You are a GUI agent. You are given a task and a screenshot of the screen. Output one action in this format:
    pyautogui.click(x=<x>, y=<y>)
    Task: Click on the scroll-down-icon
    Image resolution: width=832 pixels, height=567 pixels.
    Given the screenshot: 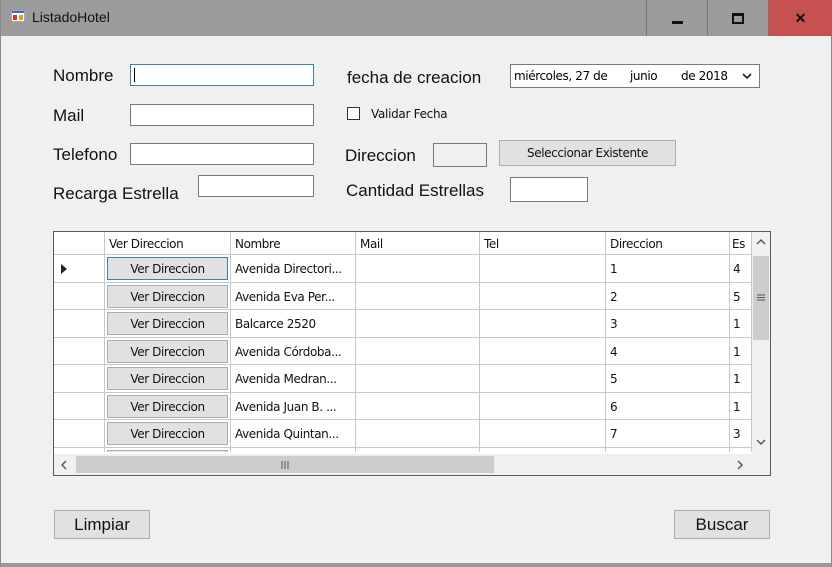 What is the action you would take?
    pyautogui.click(x=761, y=442)
    